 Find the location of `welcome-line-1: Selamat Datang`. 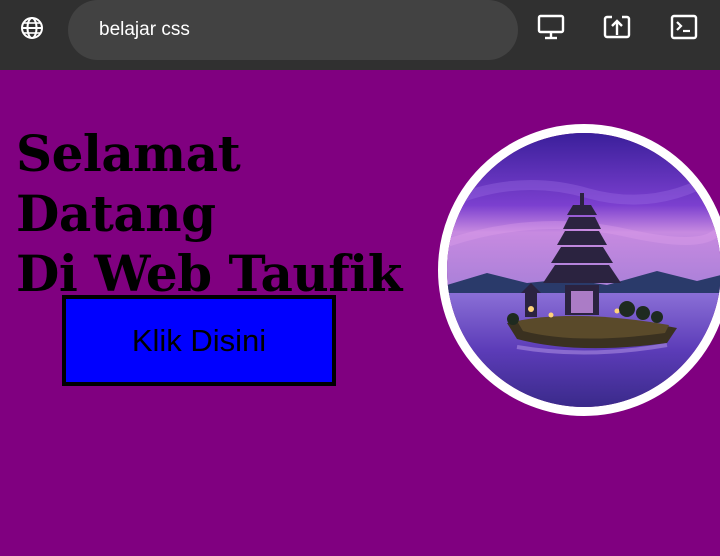

welcome-line-1: Selamat Datang is located at coordinates (128, 183).